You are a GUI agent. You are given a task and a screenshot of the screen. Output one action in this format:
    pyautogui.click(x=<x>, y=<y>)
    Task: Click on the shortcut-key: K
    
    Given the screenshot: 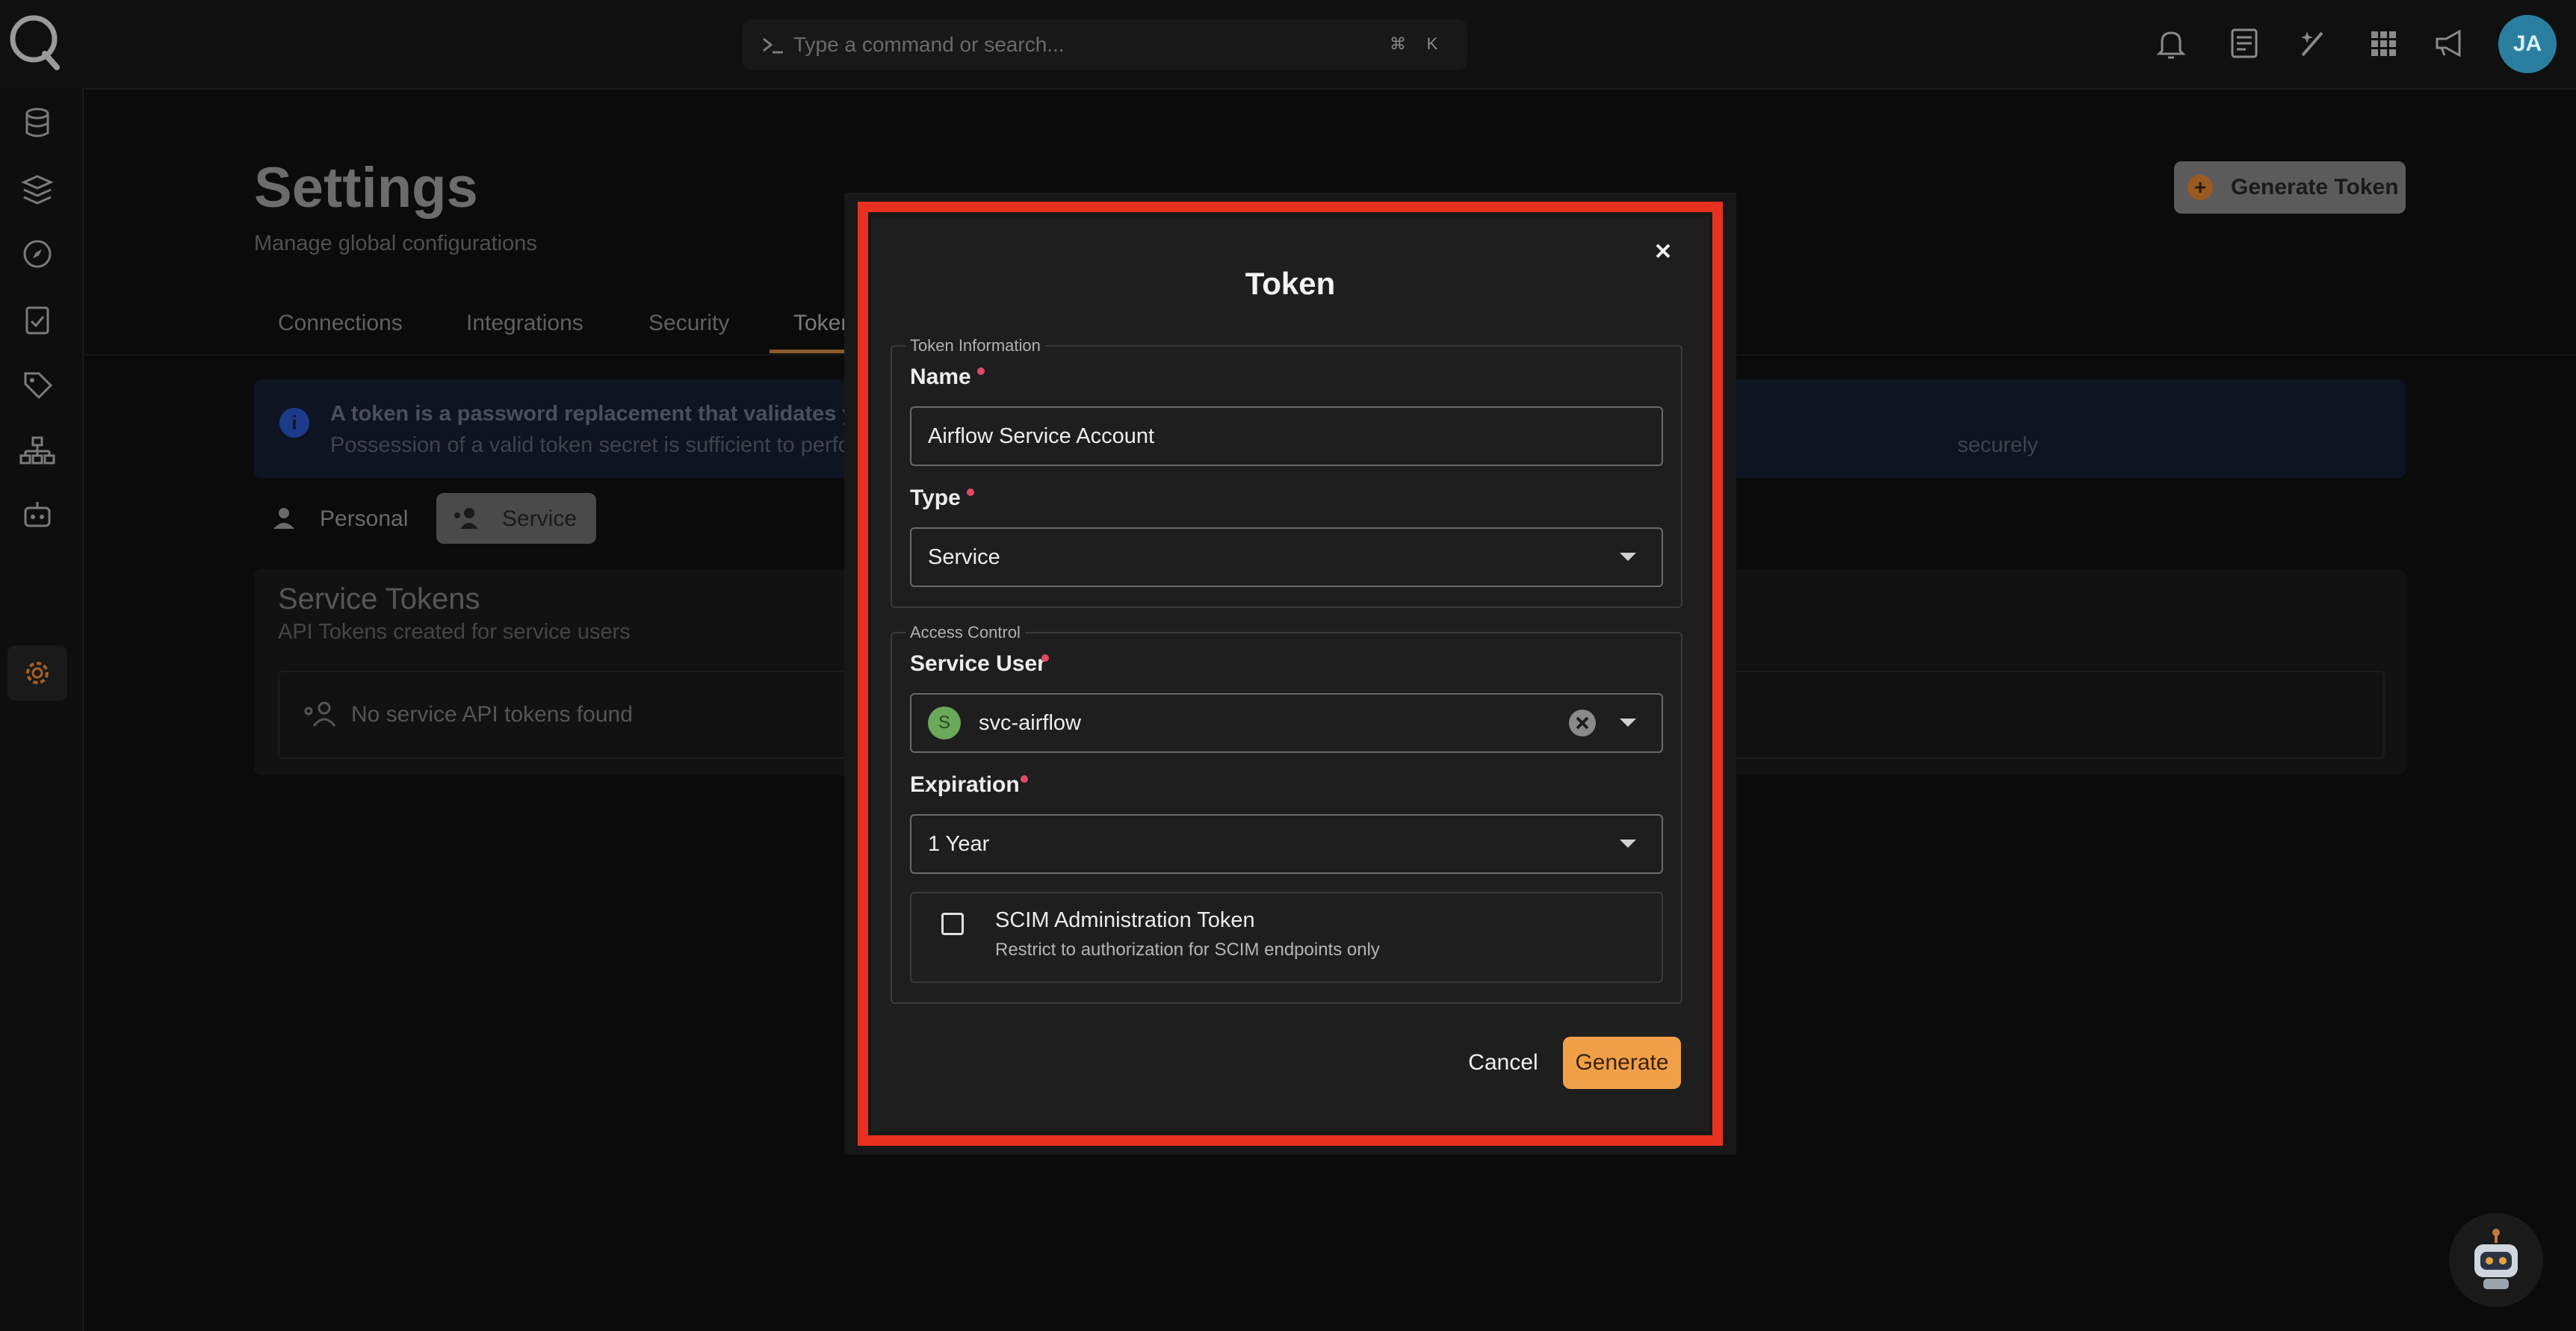 What is the action you would take?
    pyautogui.click(x=1432, y=43)
    